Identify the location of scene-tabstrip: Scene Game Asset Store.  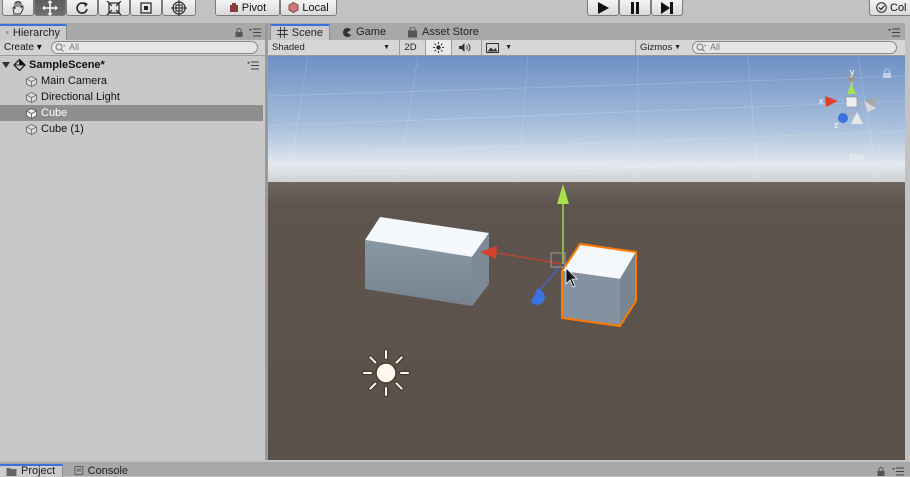
(586, 31).